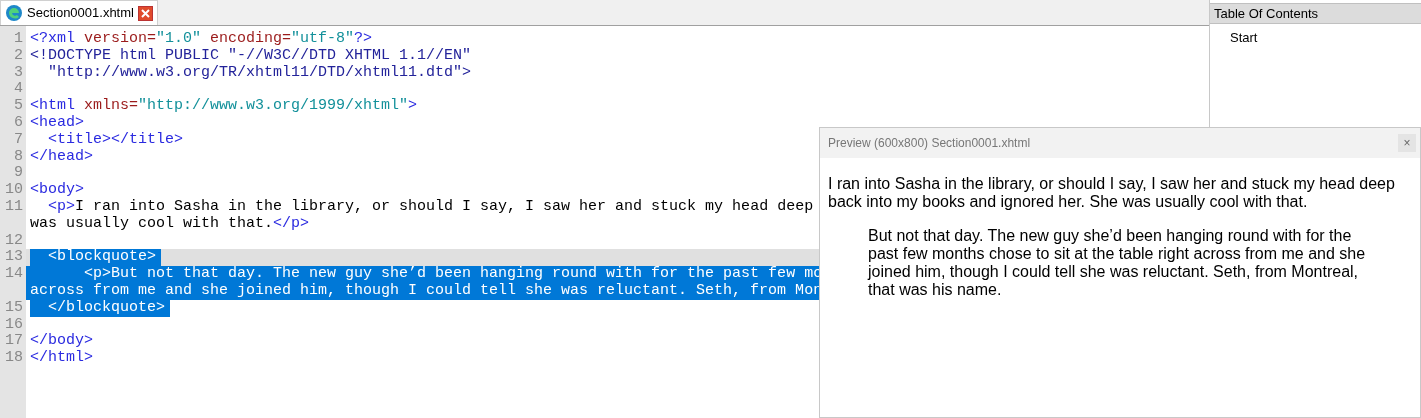 Image resolution: width=1421 pixels, height=418 pixels. What do you see at coordinates (14, 342) in the screenshot?
I see `line-number: 17` at bounding box center [14, 342].